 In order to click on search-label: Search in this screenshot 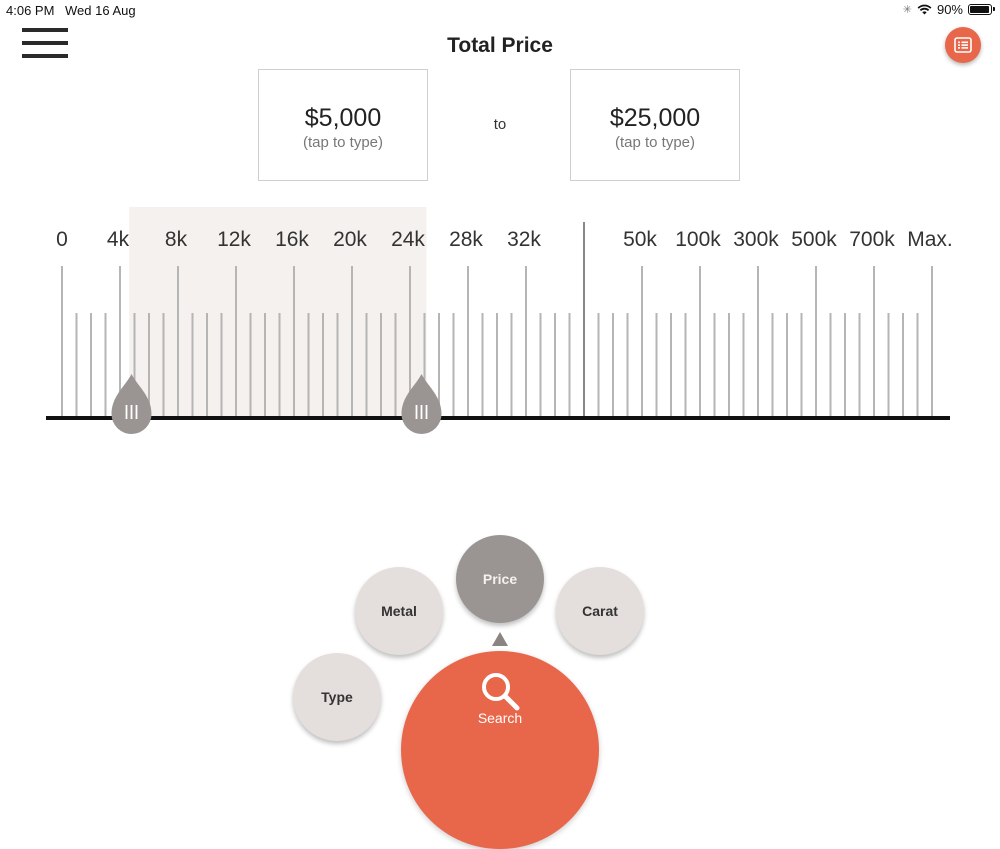, I will do `click(500, 718)`.